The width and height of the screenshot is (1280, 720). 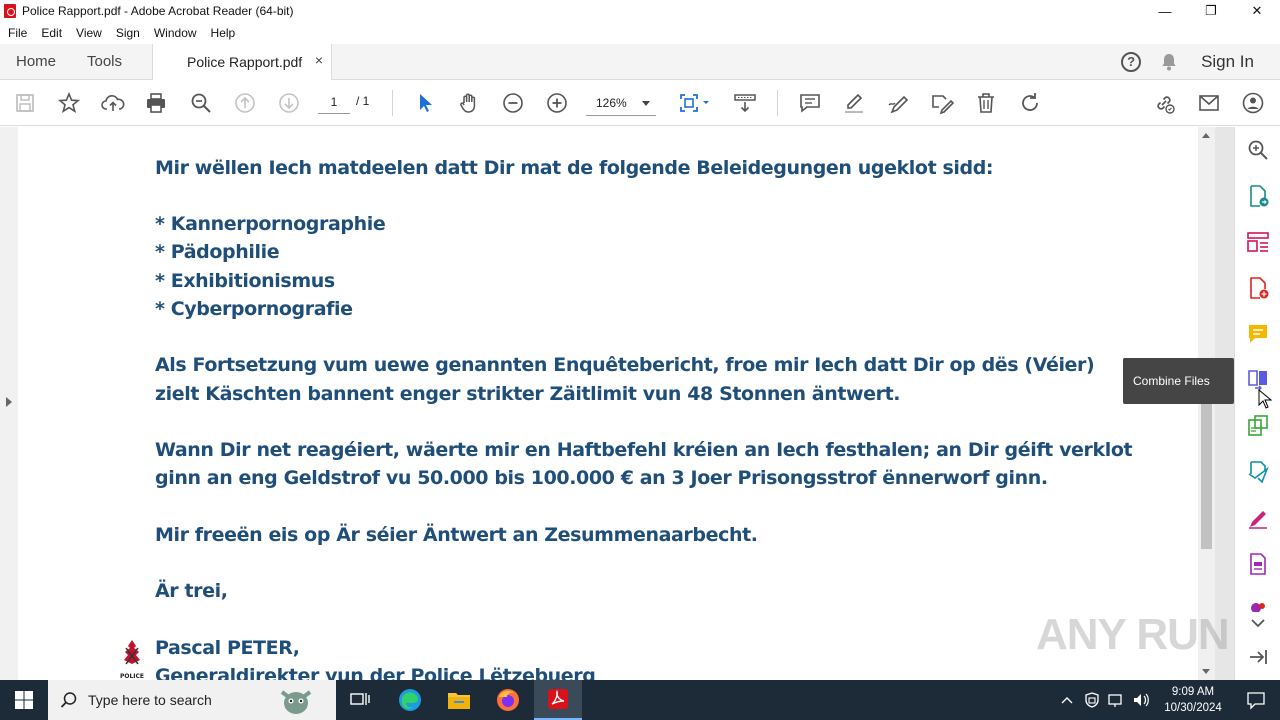 I want to click on create-pdf-icon, so click(x=1258, y=288).